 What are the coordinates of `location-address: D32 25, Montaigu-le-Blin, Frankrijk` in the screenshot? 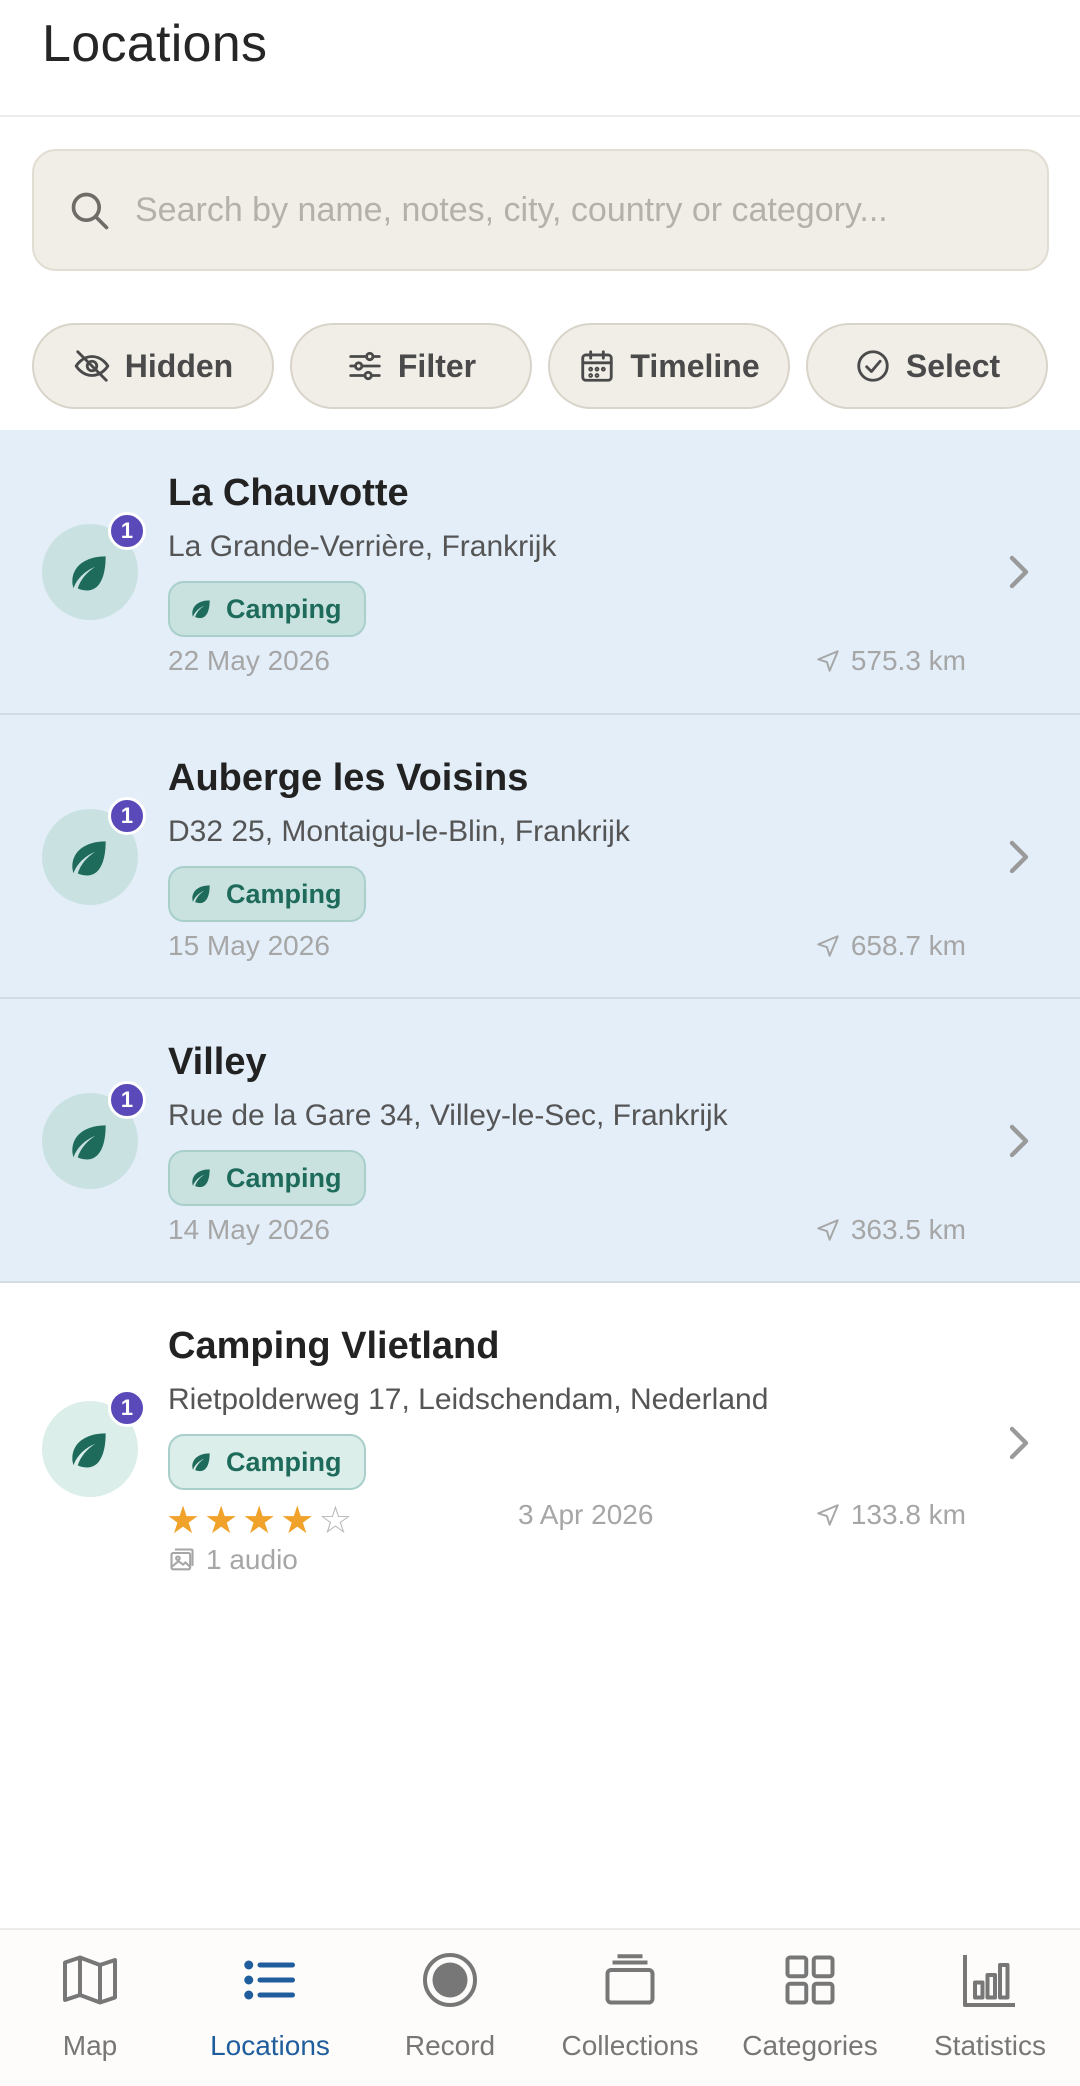 It's located at (399, 831).